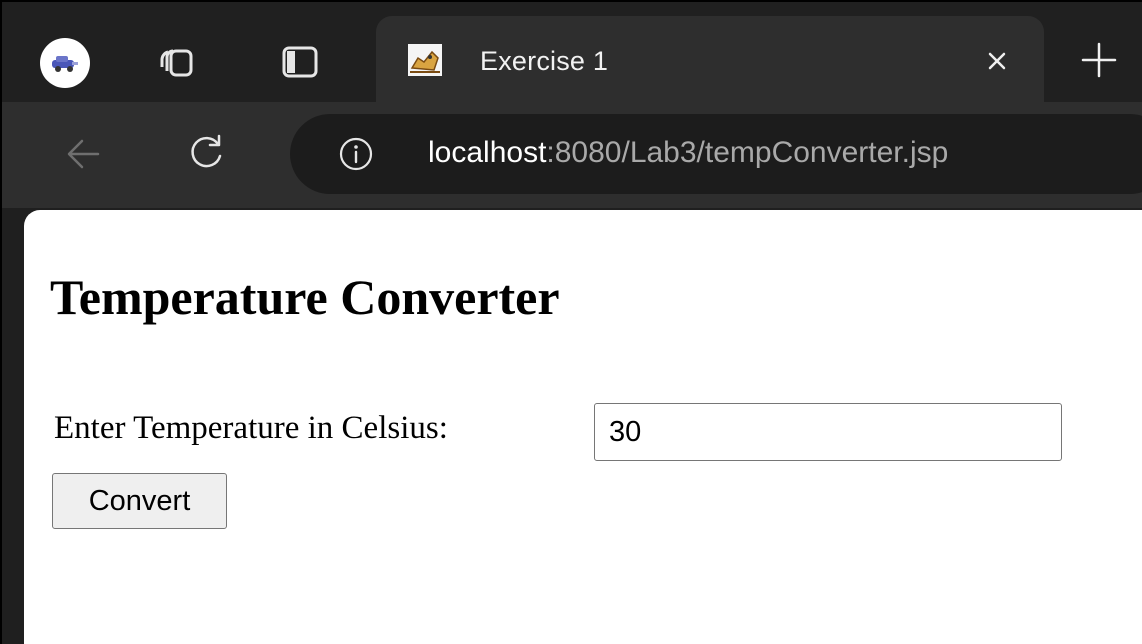  Describe the element at coordinates (710, 59) in the screenshot. I see `tab-active: Exercise 1` at that location.